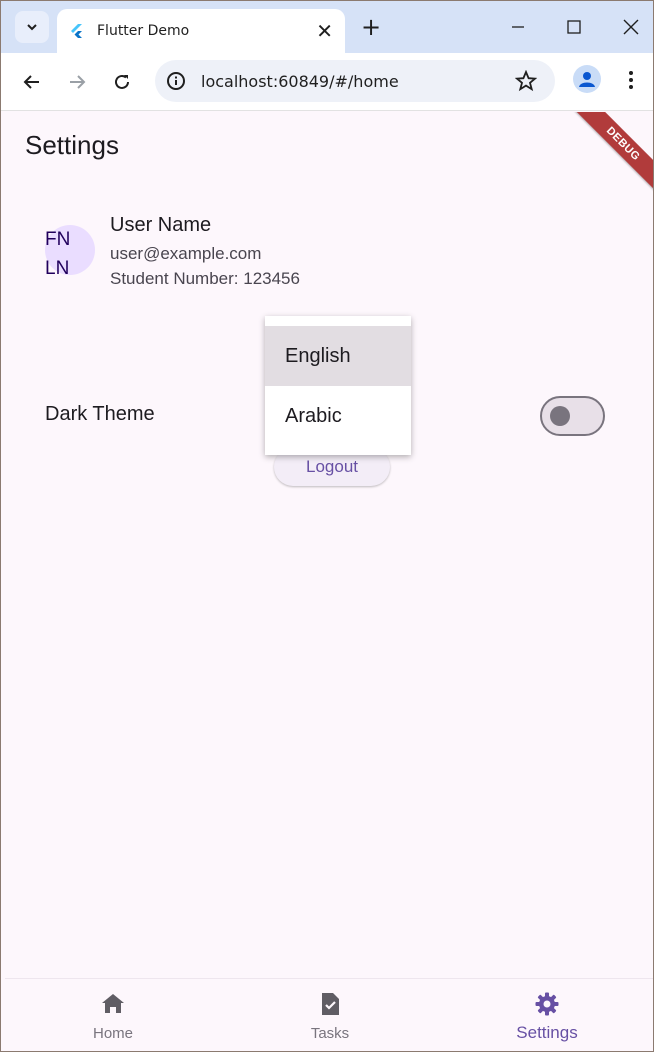 Image resolution: width=654 pixels, height=1052 pixels. I want to click on url-text: localhost:60849/#/home, so click(378, 81).